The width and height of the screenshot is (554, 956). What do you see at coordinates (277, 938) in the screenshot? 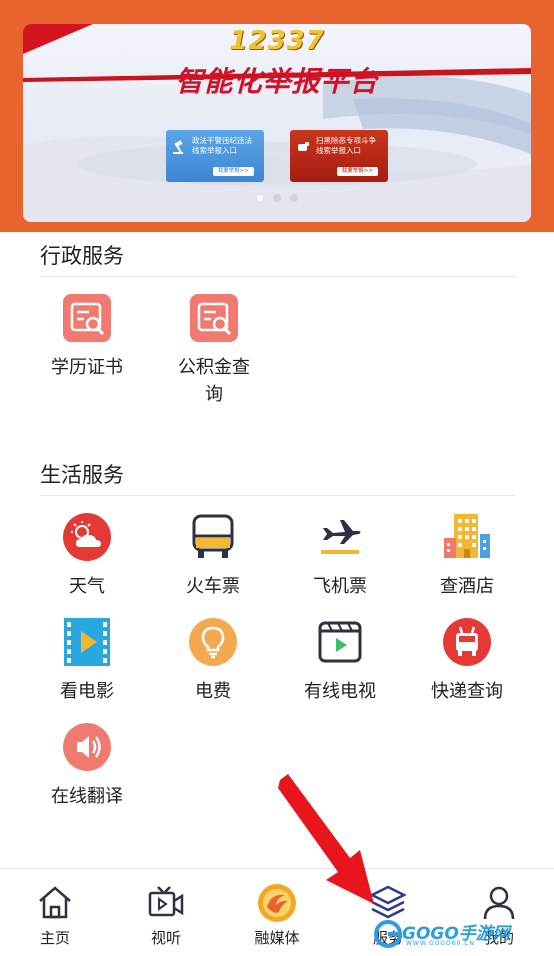
I see `tab-label: 融媒体` at bounding box center [277, 938].